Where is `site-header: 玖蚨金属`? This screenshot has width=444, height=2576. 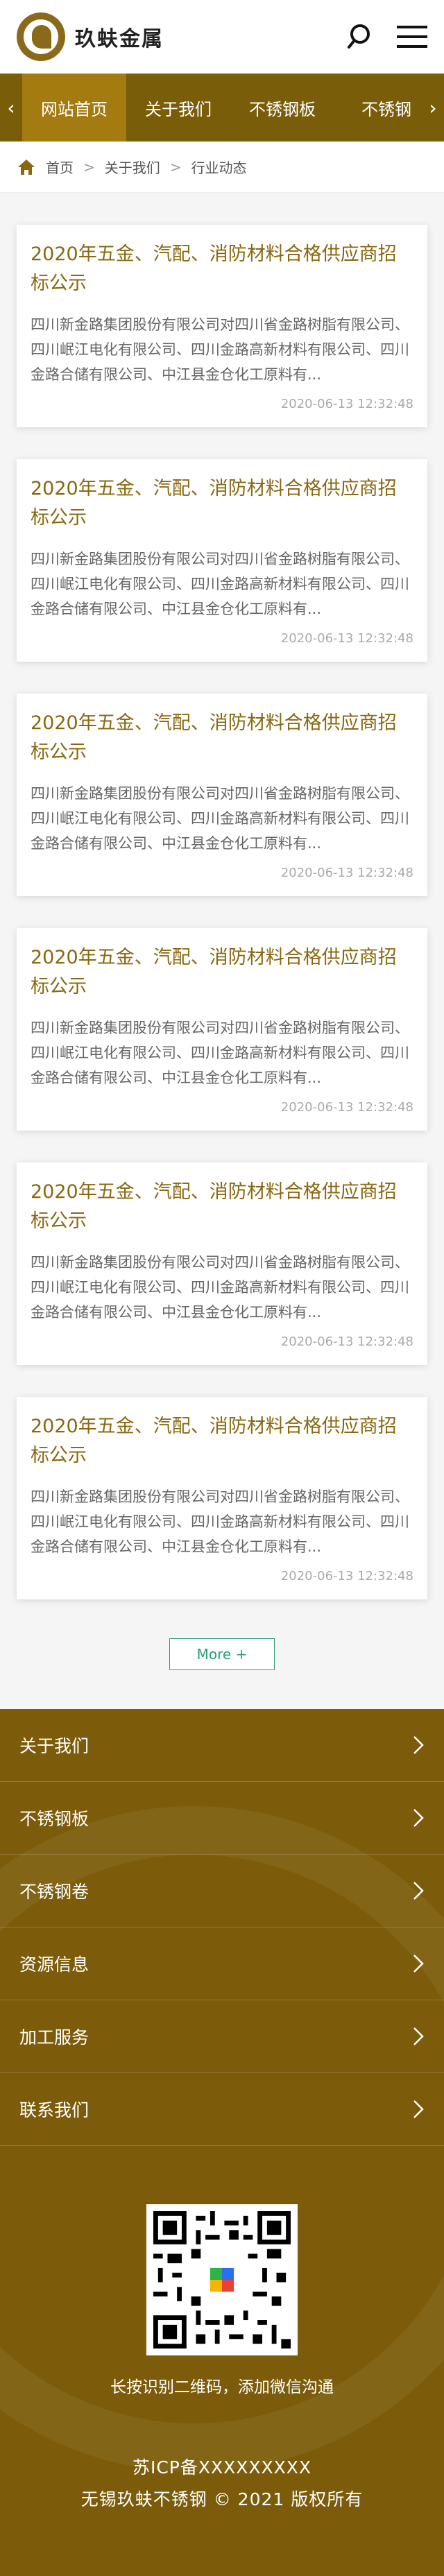 site-header: 玖蚨金属 is located at coordinates (222, 37).